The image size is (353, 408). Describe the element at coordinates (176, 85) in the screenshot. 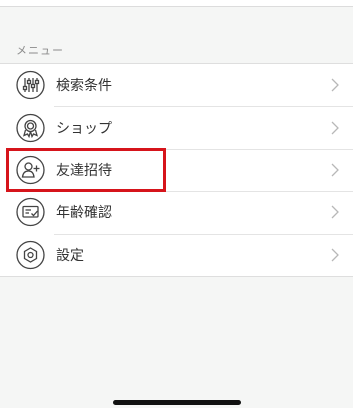

I see `menu-item-search-conditions: 検索条件` at that location.